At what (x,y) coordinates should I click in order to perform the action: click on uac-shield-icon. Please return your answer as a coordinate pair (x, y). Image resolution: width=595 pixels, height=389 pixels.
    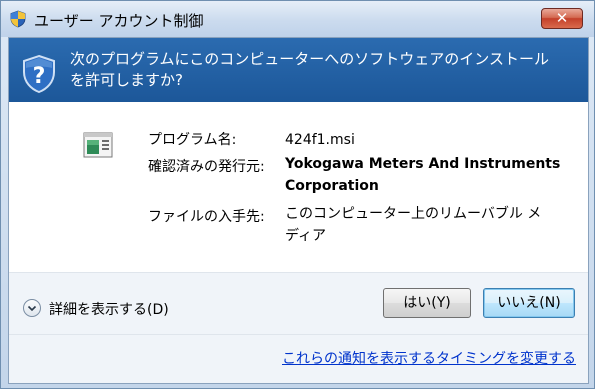
    Looking at the image, I should click on (18, 19).